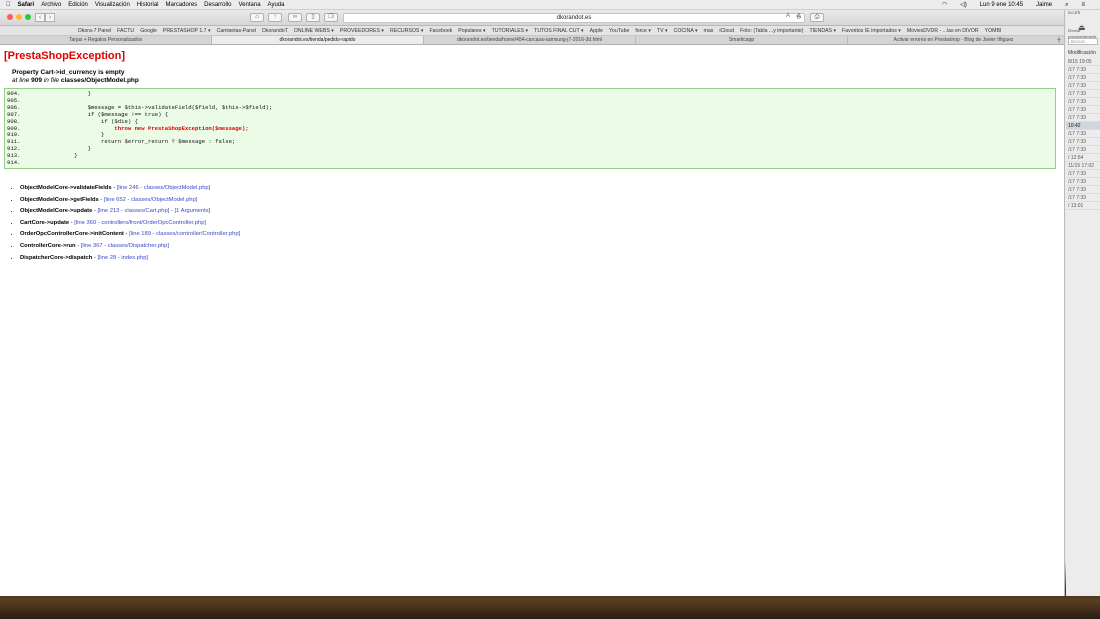 This screenshot has width=1100, height=619. Describe the element at coordinates (112, 5) in the screenshot. I see `menu-item-visualización: Visualización` at that location.